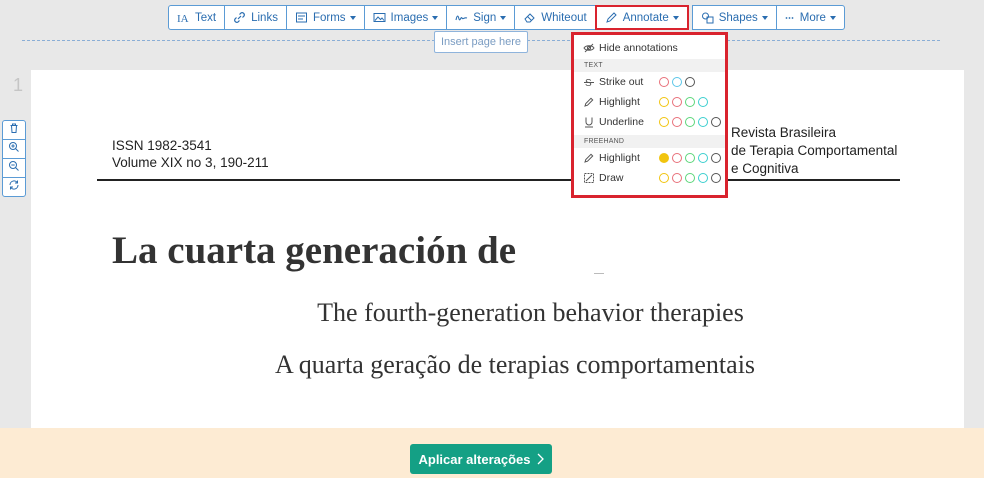 The height and width of the screenshot is (478, 984). What do you see at coordinates (599, 273) in the screenshot?
I see `text-cursor-mark` at bounding box center [599, 273].